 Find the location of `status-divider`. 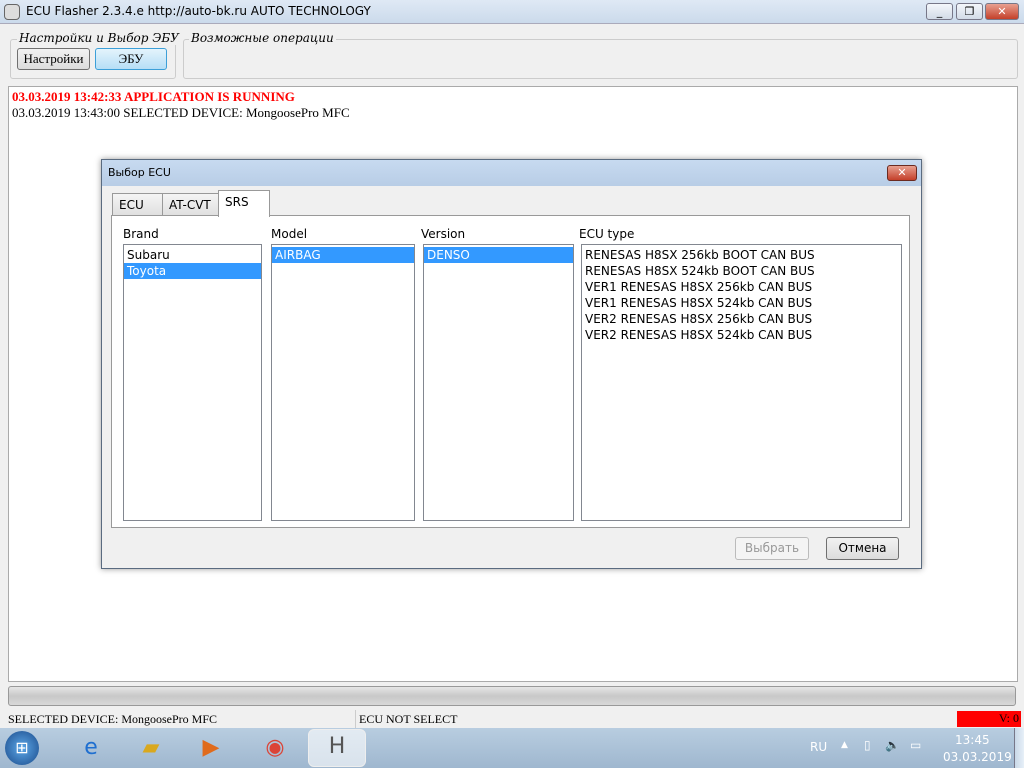

status-divider is located at coordinates (355, 719).